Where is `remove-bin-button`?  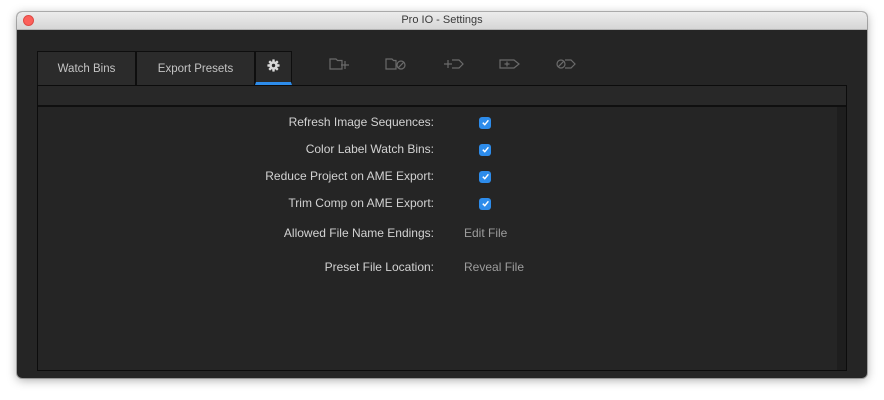 remove-bin-button is located at coordinates (396, 66).